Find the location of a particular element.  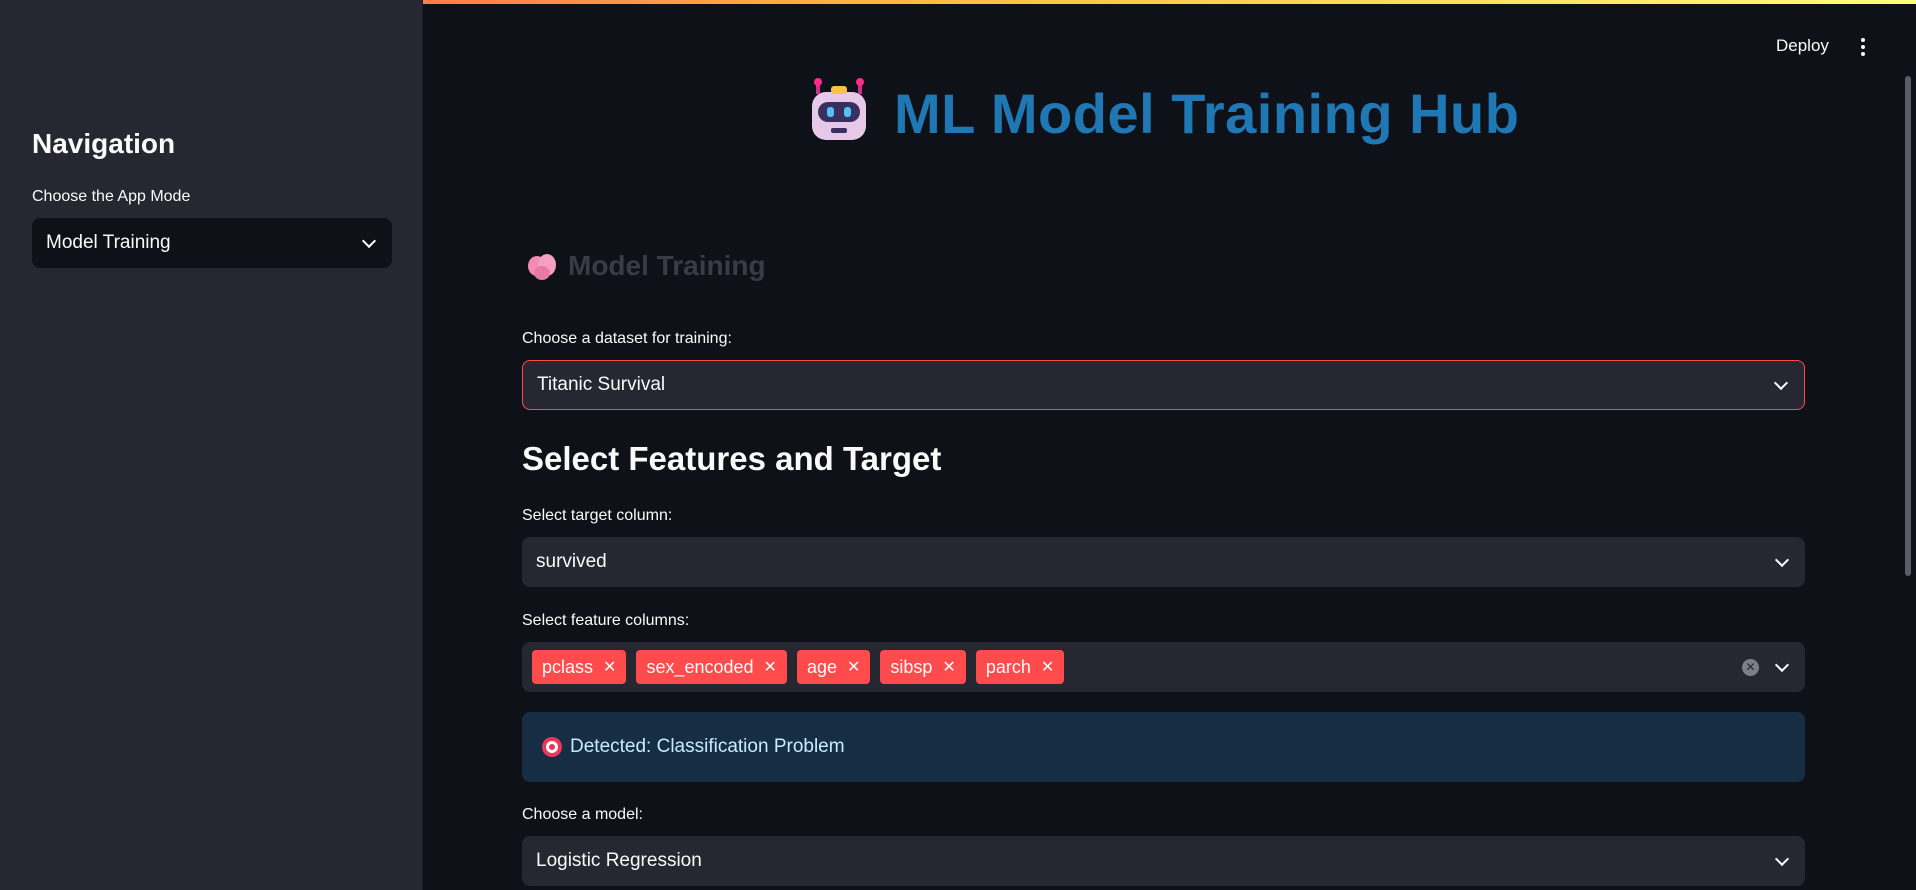

robot-icon is located at coordinates (839, 112).